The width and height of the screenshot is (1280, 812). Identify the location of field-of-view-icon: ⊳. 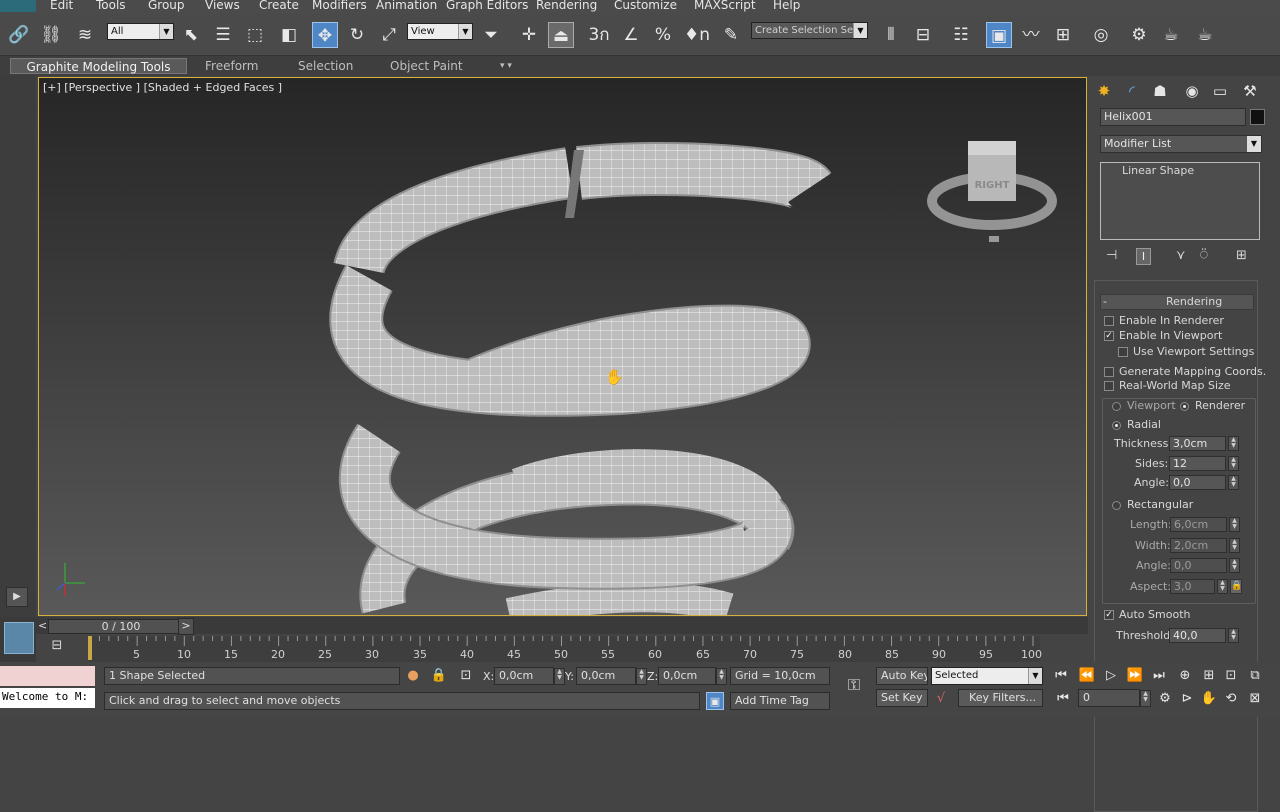
(1187, 699).